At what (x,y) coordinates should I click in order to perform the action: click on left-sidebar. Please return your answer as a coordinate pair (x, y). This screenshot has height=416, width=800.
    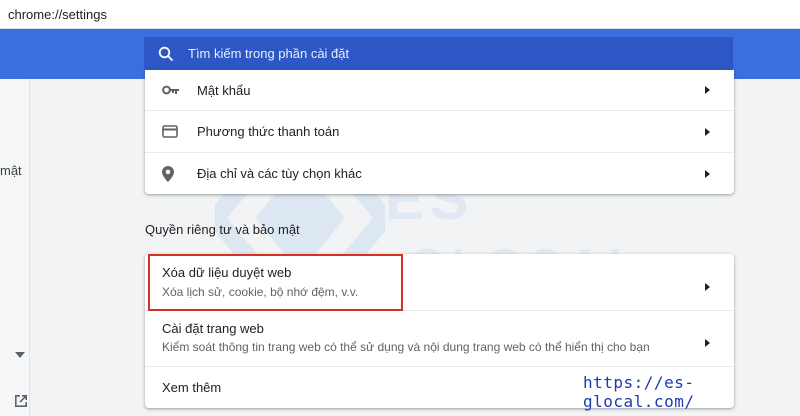
    Looking at the image, I should click on (15, 247).